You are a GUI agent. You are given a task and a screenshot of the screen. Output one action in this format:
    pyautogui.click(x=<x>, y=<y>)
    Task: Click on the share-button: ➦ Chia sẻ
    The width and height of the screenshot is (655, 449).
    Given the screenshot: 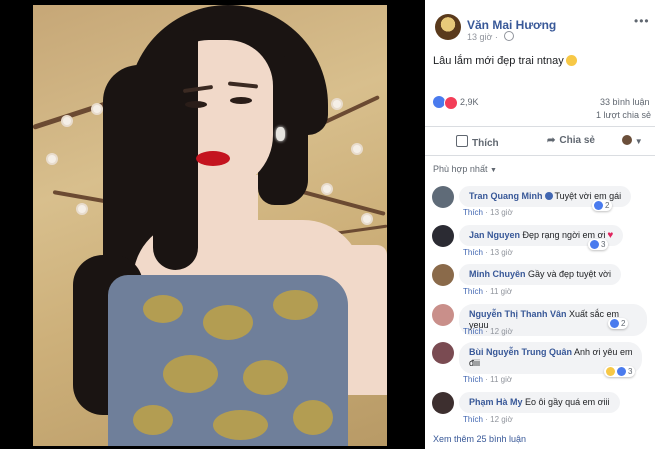 What is the action you would take?
    pyautogui.click(x=571, y=140)
    